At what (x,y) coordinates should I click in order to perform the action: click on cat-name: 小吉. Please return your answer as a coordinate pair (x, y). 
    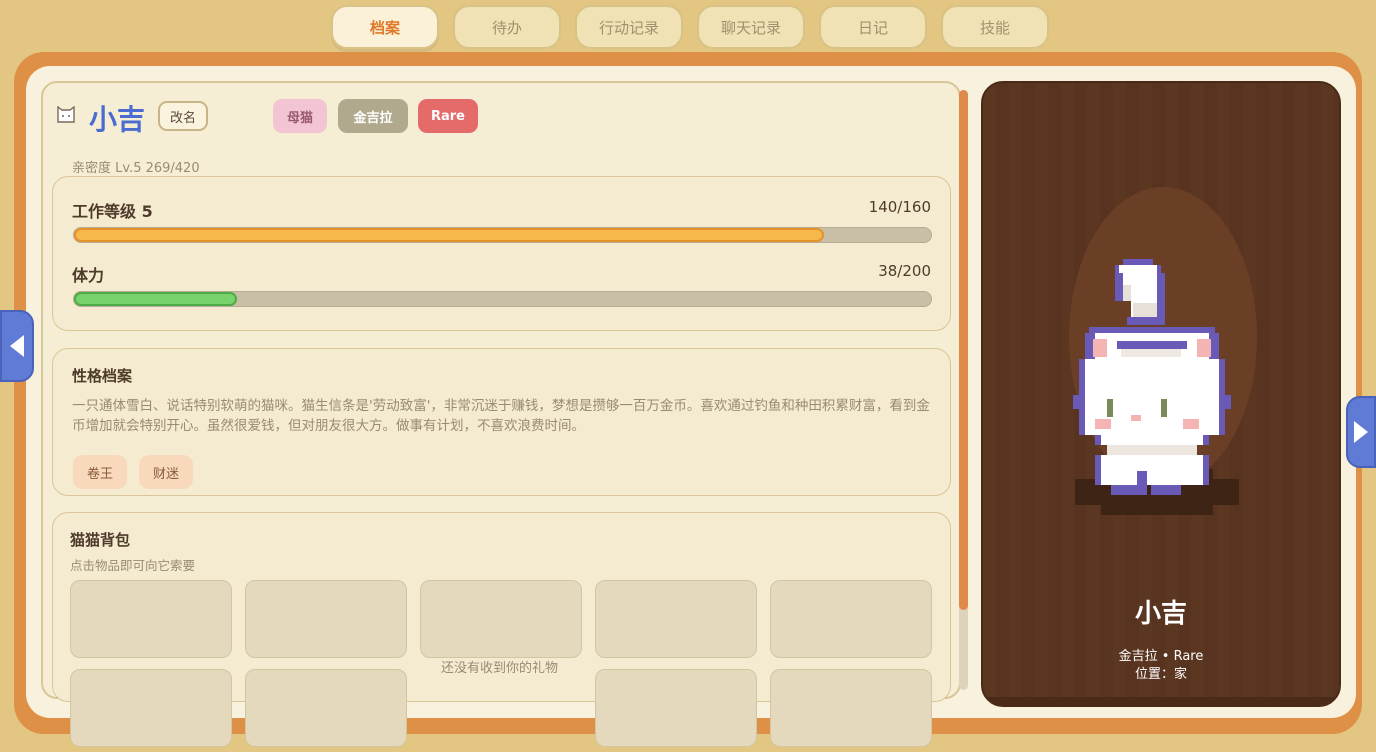
    Looking at the image, I should click on (117, 119).